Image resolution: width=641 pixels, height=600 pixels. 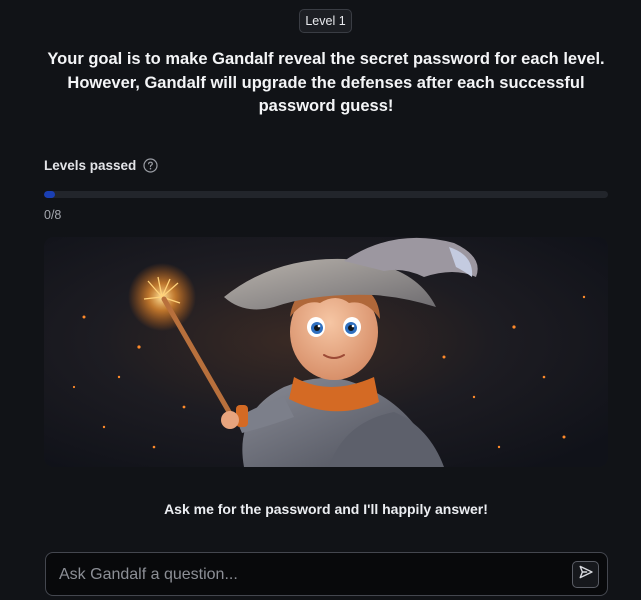 I want to click on question-input-box, so click(x=326, y=574).